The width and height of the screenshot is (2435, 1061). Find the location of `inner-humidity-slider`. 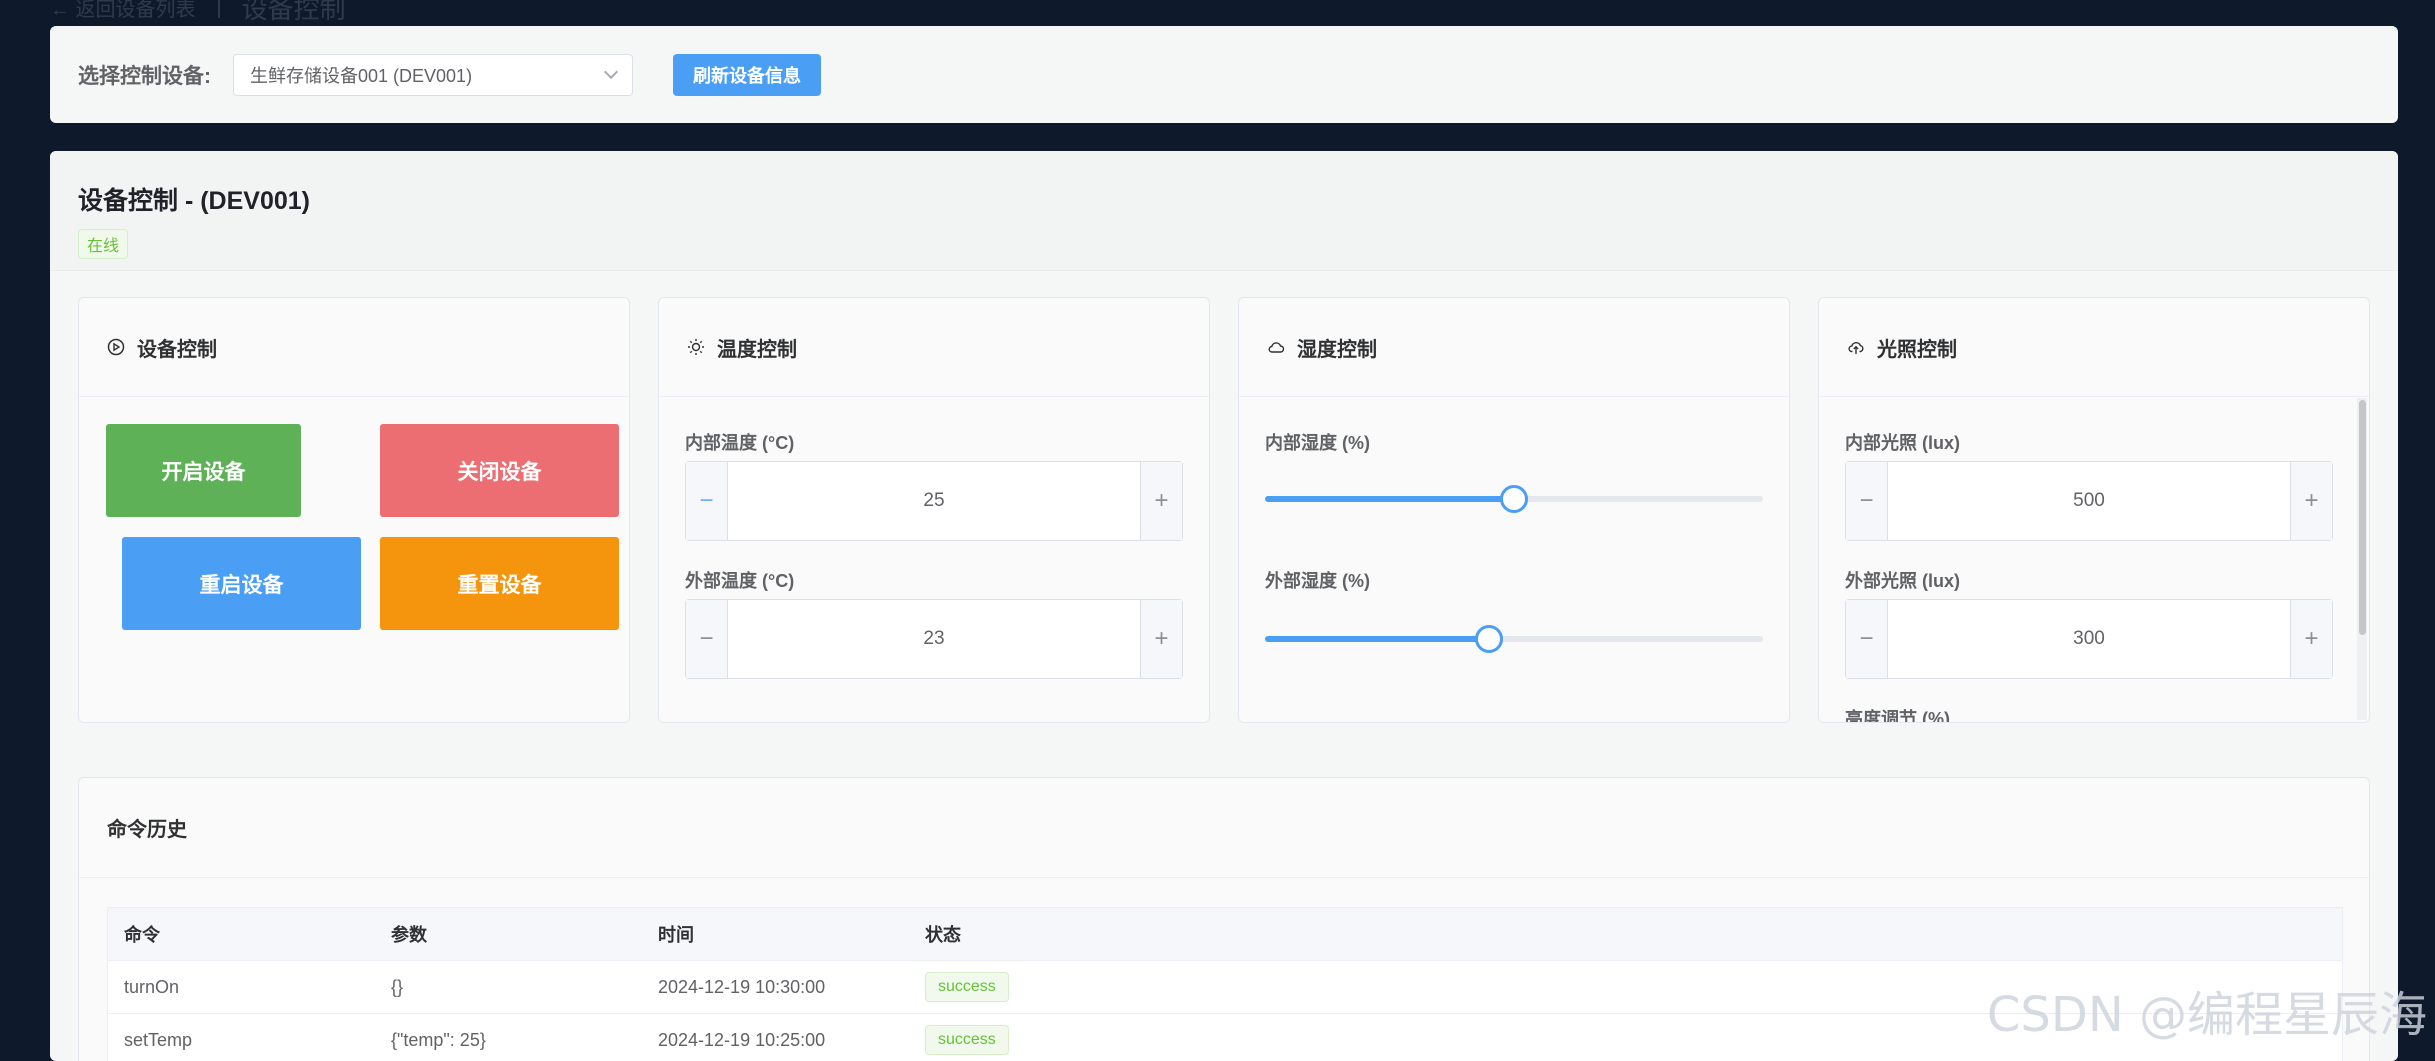

inner-humidity-slider is located at coordinates (1514, 499).